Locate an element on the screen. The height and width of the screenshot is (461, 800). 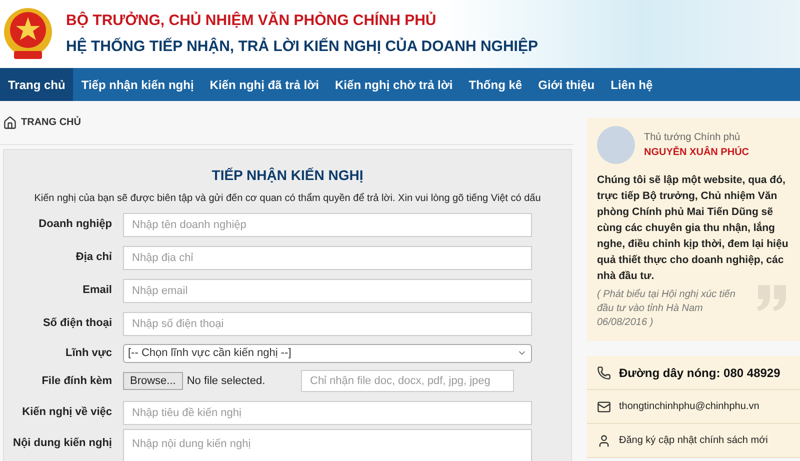
hotline-text: Đường dây nóng: 080 48929 is located at coordinates (699, 373).